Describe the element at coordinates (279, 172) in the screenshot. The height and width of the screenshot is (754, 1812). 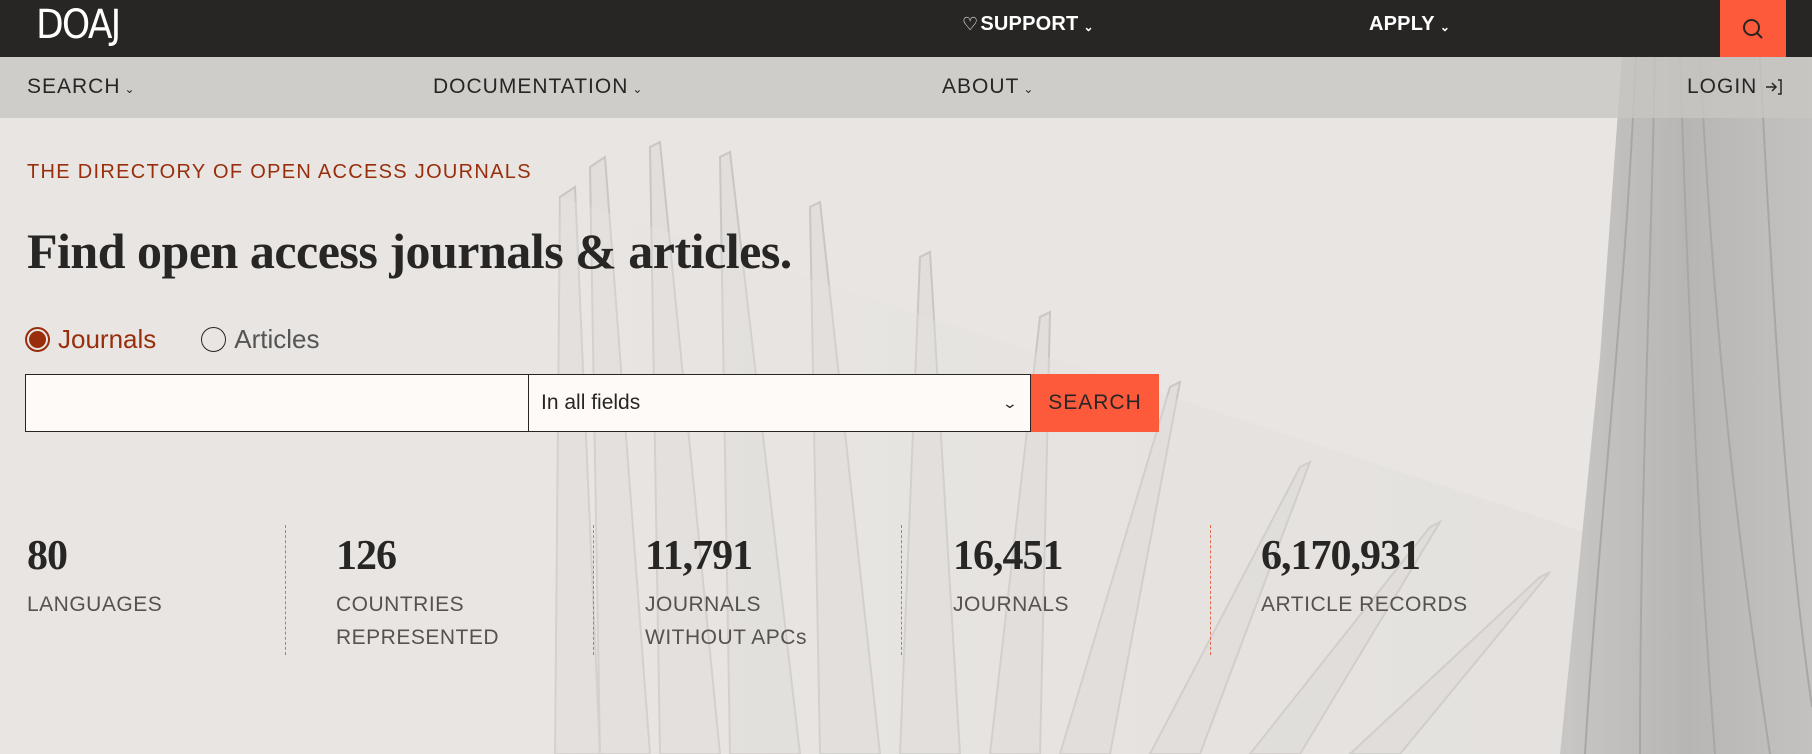
I see `tagline: THE DIRECTORY OF OPEN ACCESS JOURNALS` at that location.